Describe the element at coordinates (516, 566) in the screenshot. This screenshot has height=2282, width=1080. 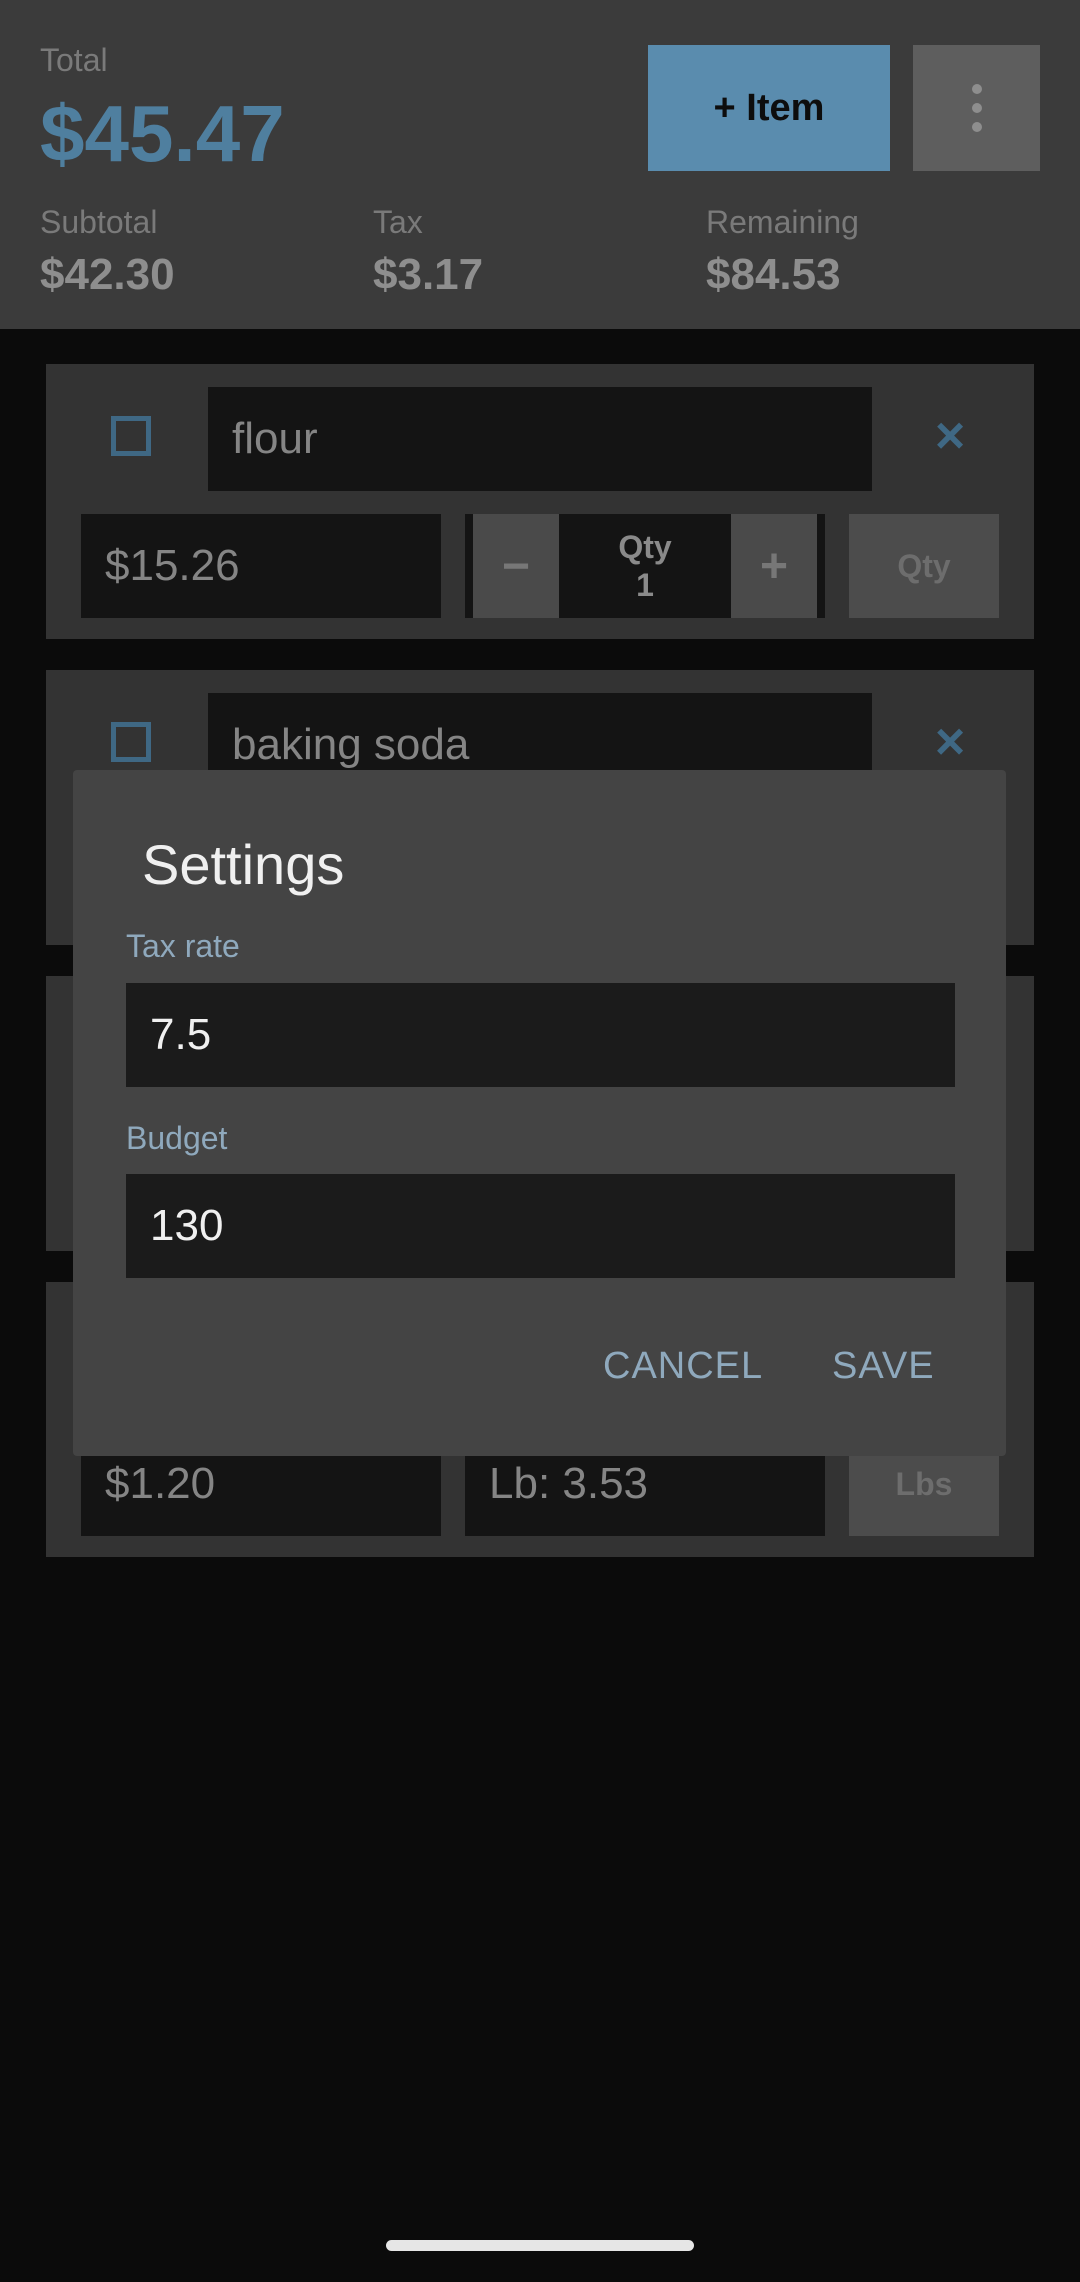
I see `decrement-button: −` at that location.